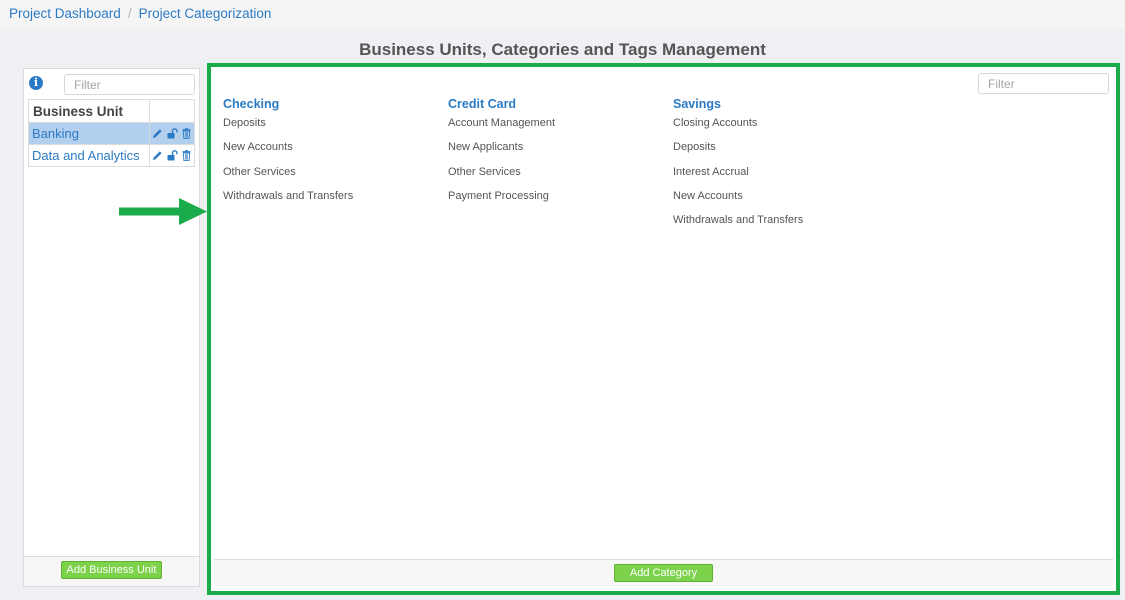  Describe the element at coordinates (205, 13) in the screenshot. I see `breadcrumb-project-categorization: Project Categorization` at that location.